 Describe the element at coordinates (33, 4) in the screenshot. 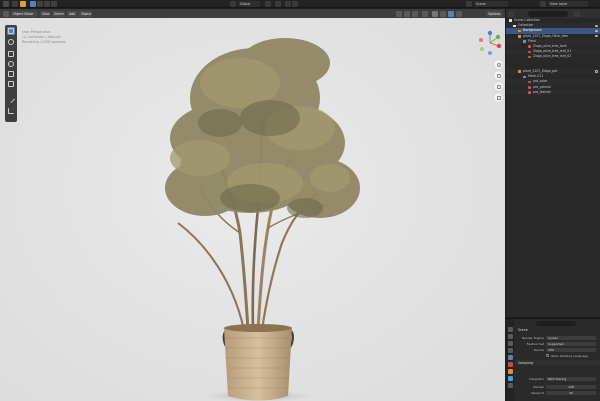

I see `select-mode-icon` at that location.